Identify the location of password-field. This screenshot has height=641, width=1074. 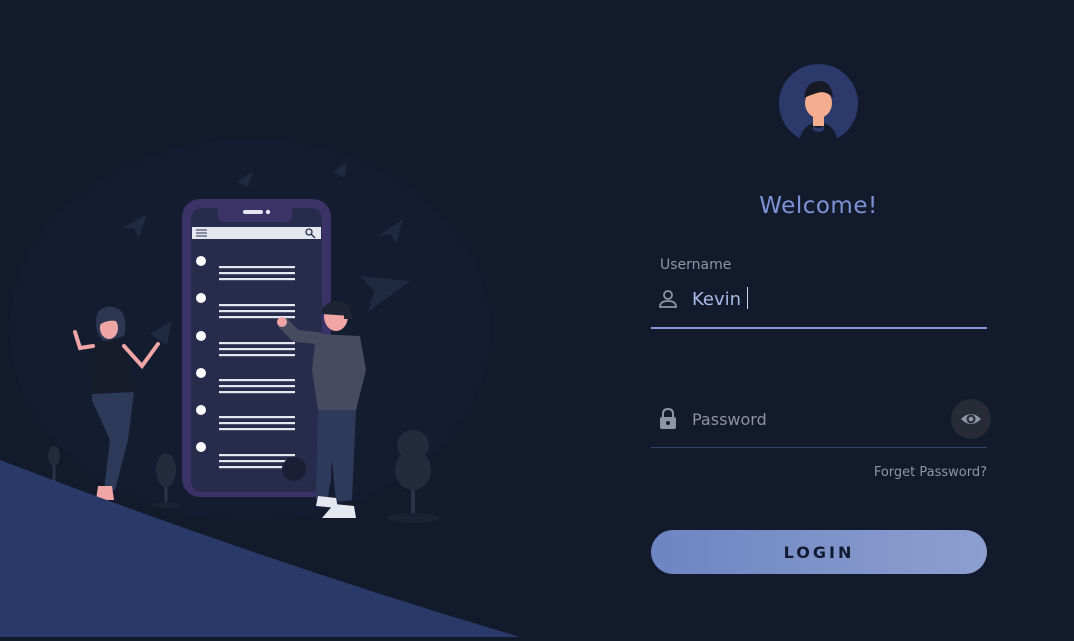
(821, 421).